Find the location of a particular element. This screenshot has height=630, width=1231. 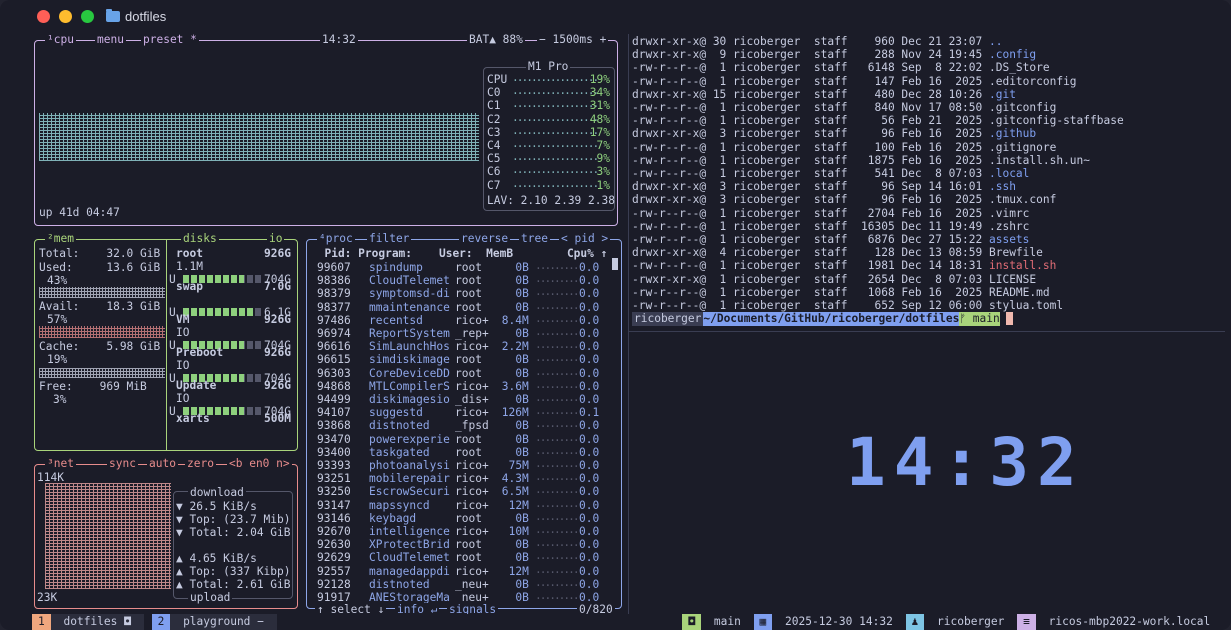

ls-filename: .gitconfig-staffbase is located at coordinates (1056, 120).